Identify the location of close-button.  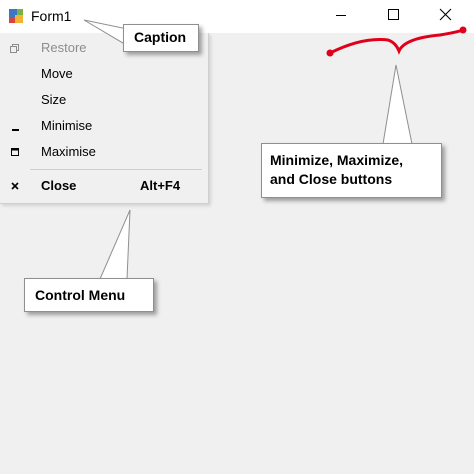
(445, 16).